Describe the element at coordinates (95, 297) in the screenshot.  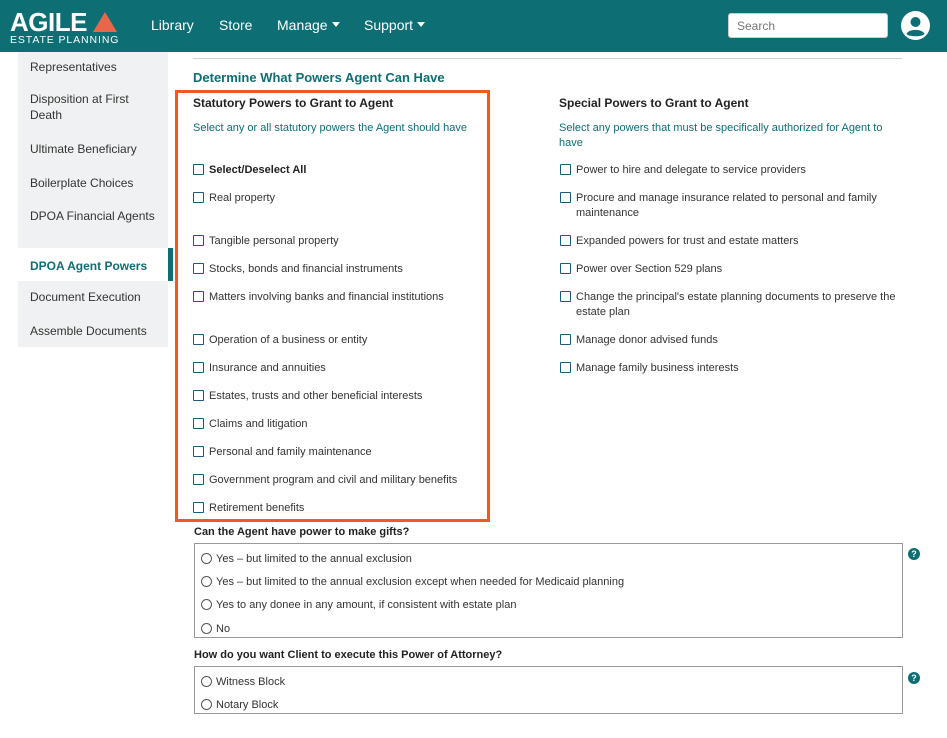
I see `sidebar-item-document-execution: Document Execution` at that location.